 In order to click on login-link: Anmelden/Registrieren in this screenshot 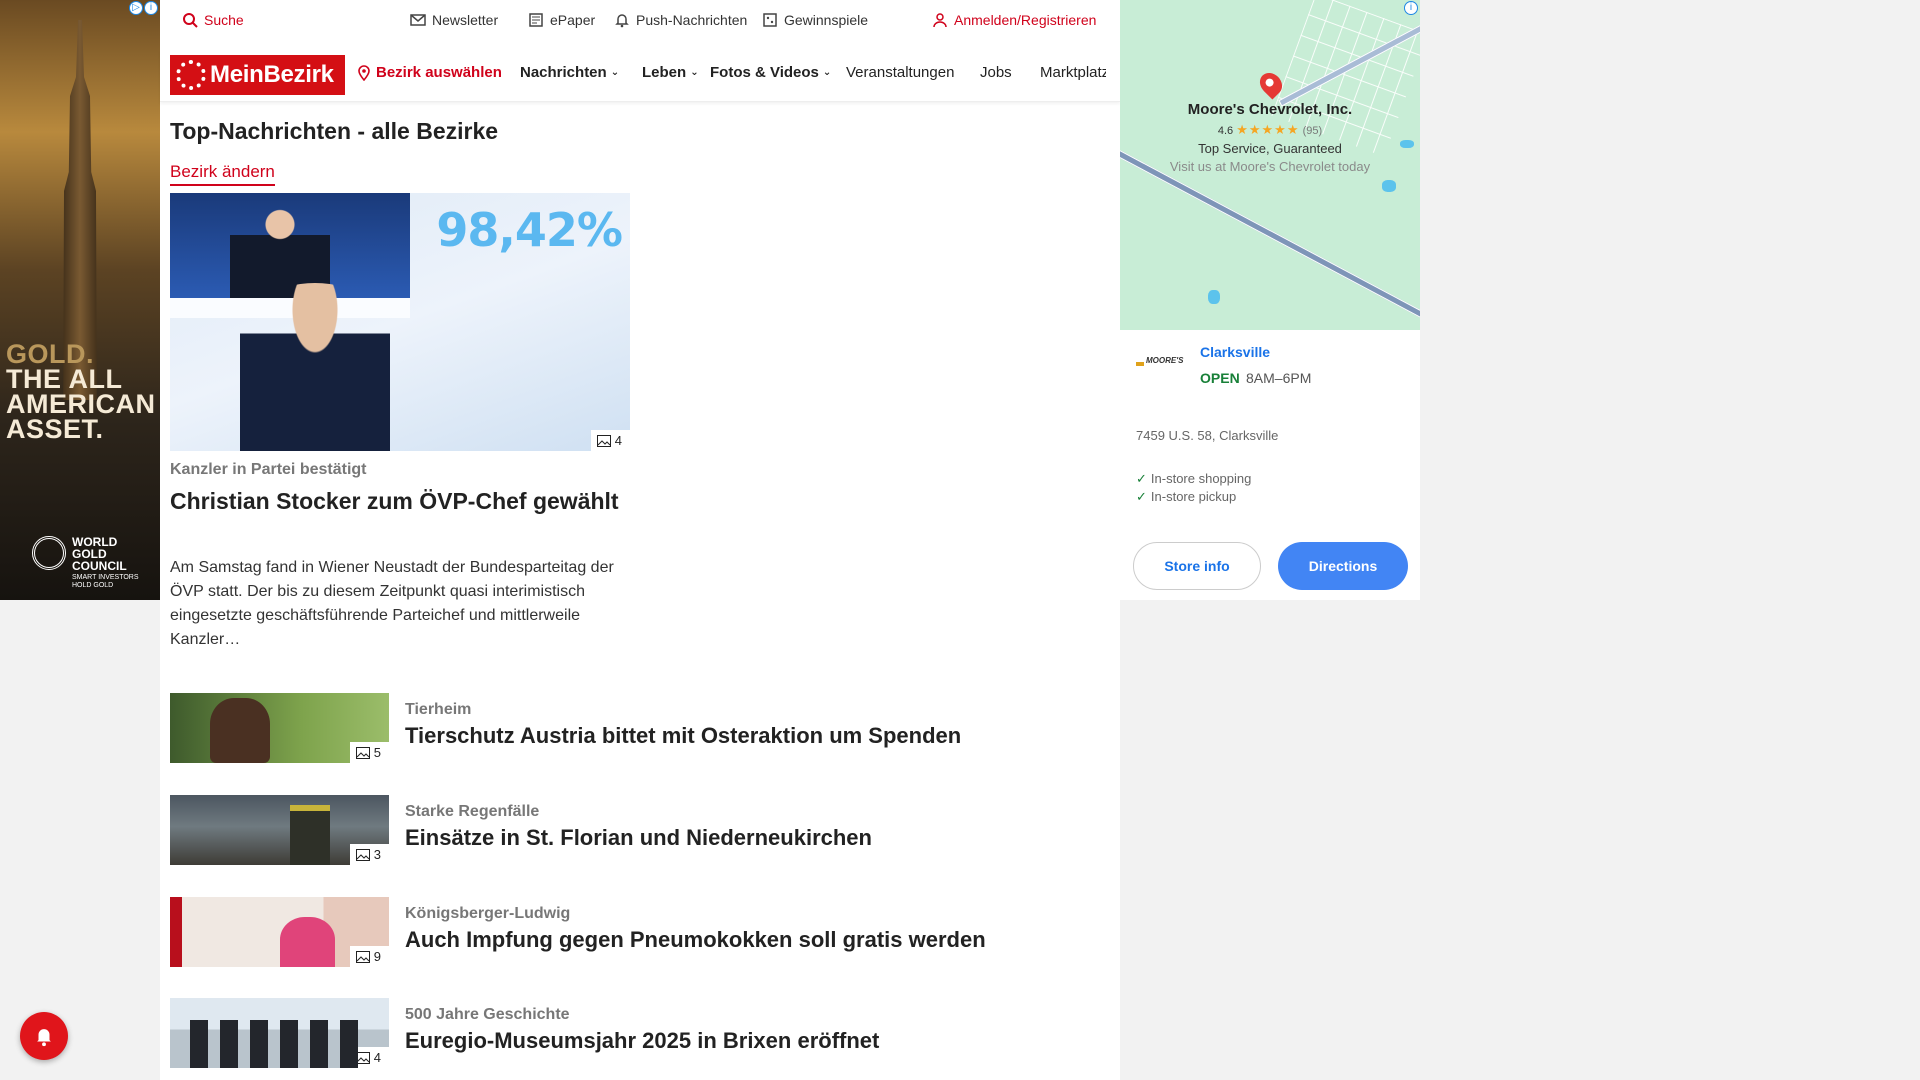, I will do `click(1014, 20)`.